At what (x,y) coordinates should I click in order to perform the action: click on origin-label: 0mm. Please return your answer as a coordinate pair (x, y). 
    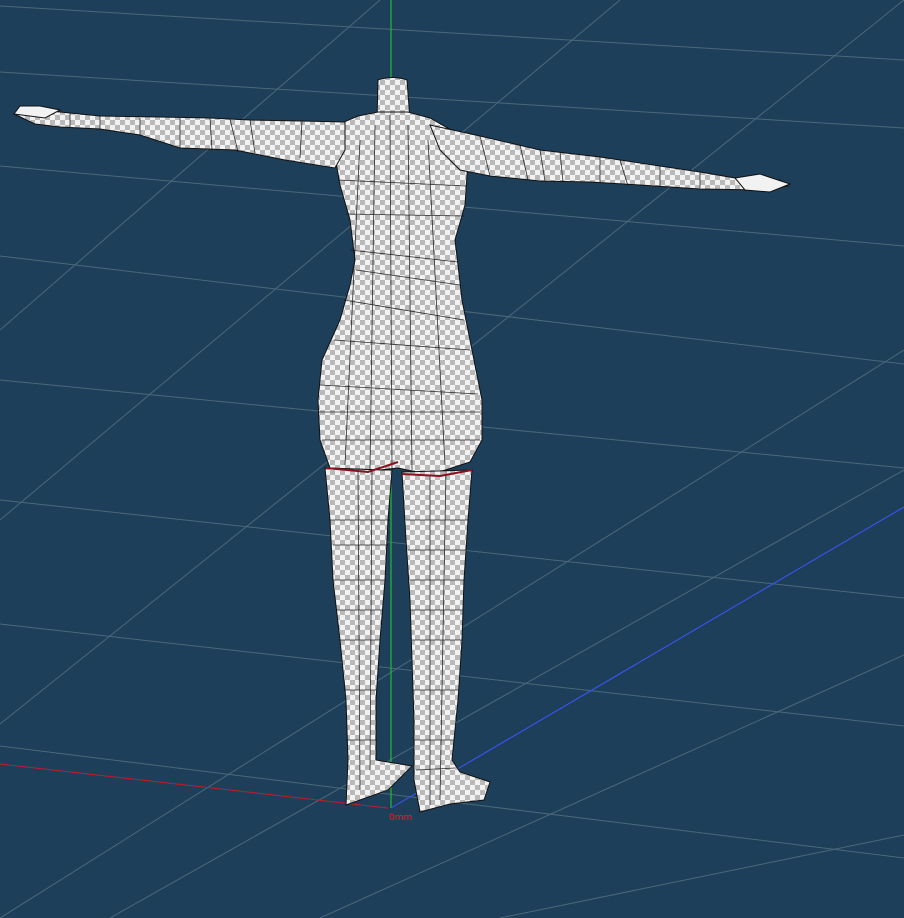
    Looking at the image, I should click on (400, 818).